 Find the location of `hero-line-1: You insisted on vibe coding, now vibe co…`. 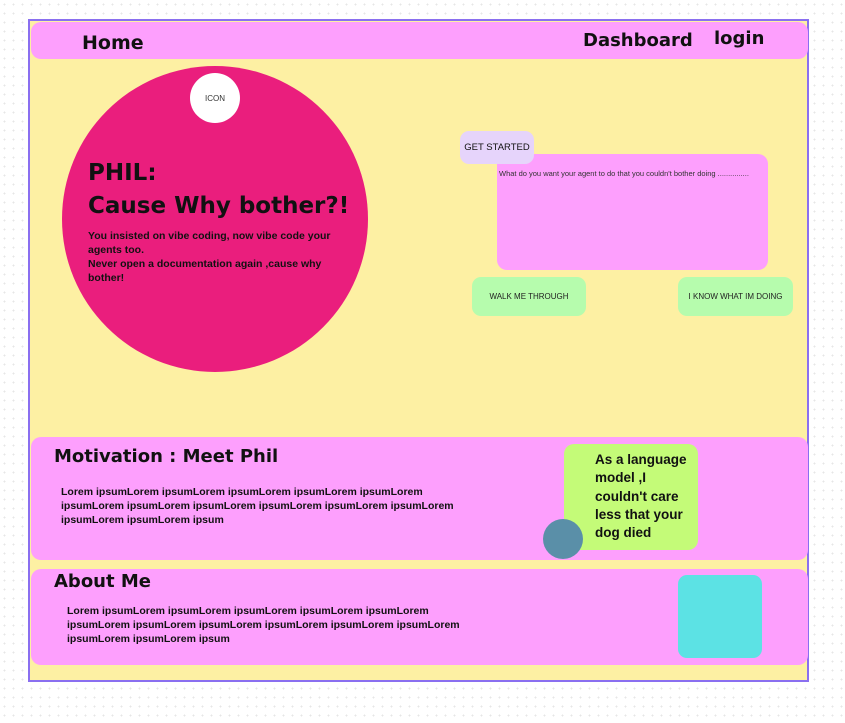

hero-line-1: You insisted on vibe coding, now vibe co… is located at coordinates (209, 243).